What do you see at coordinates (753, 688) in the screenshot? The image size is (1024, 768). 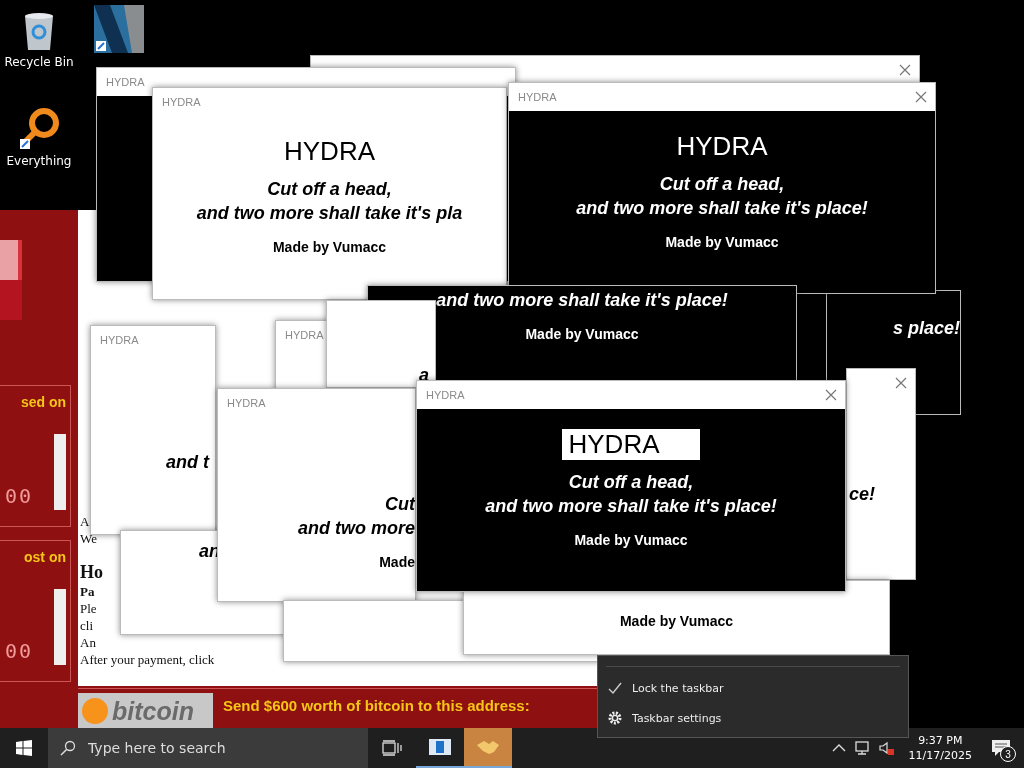 I see `menu-item: Lock the taskbar` at bounding box center [753, 688].